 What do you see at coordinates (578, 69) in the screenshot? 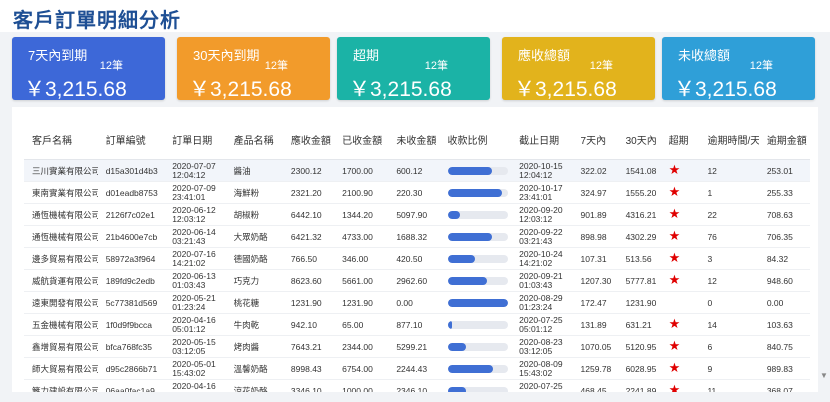
I see `summary-card: 應收總額 12筆 ￥3,215.68` at bounding box center [578, 69].